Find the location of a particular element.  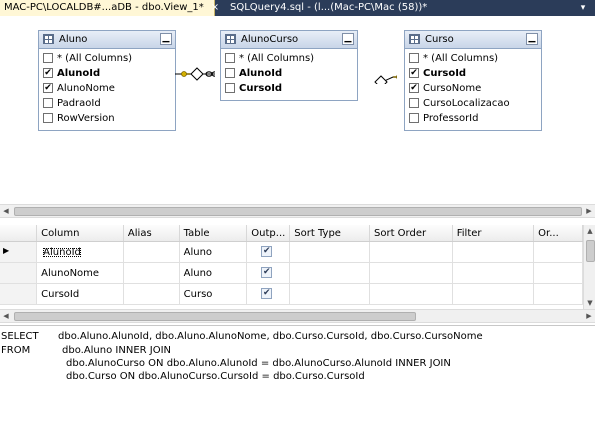

column-row: CursoLocalizacao is located at coordinates (473, 103).